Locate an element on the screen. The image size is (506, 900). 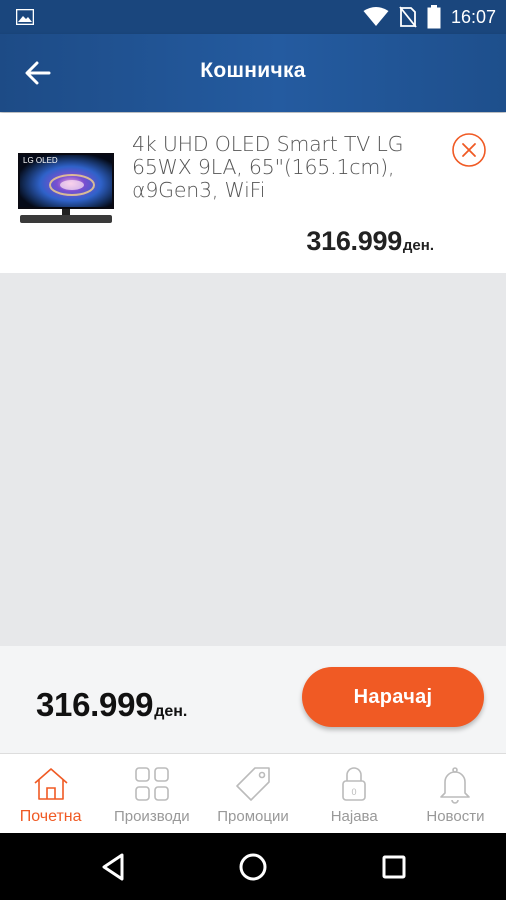
page-title: Кошничка is located at coordinates (253, 70).